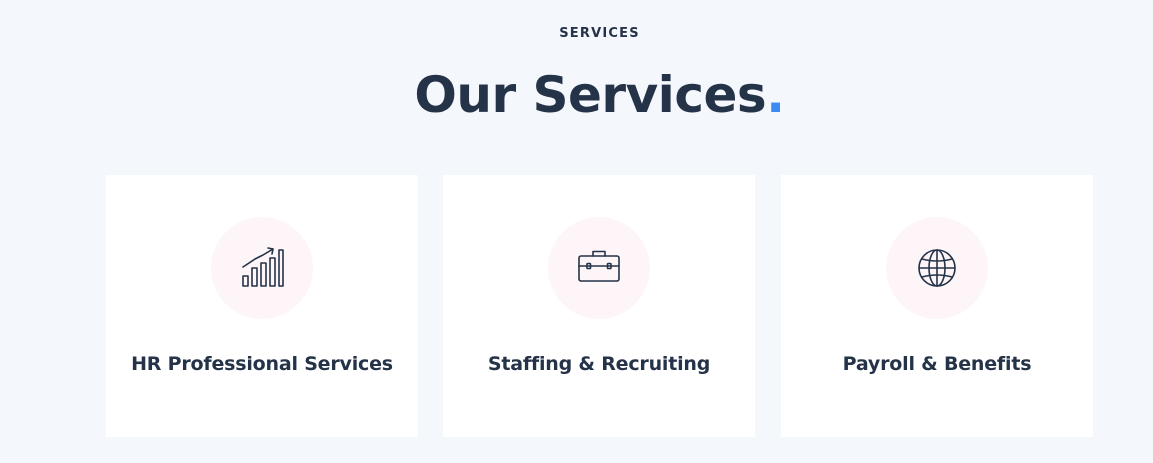 This screenshot has height=463, width=1153. What do you see at coordinates (262, 364) in the screenshot?
I see `service-title: HR Professional Services` at bounding box center [262, 364].